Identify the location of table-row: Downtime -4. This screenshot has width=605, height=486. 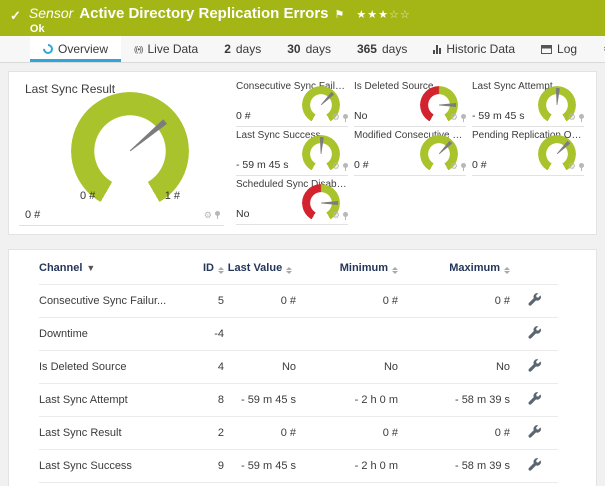
(298, 334).